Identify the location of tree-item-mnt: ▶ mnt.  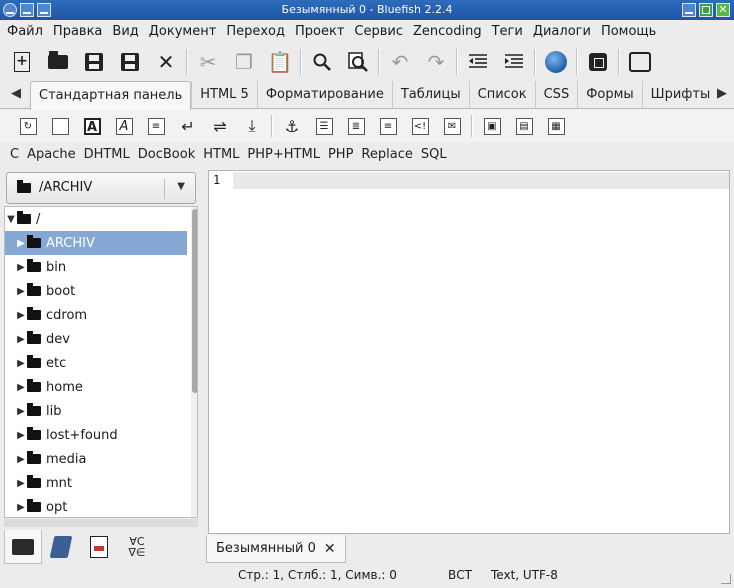
(96, 483).